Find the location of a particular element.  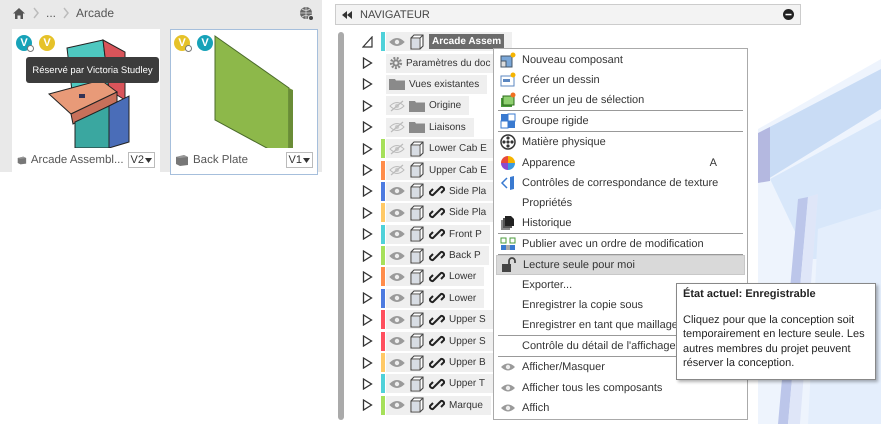

shortcut-key: A is located at coordinates (713, 162).